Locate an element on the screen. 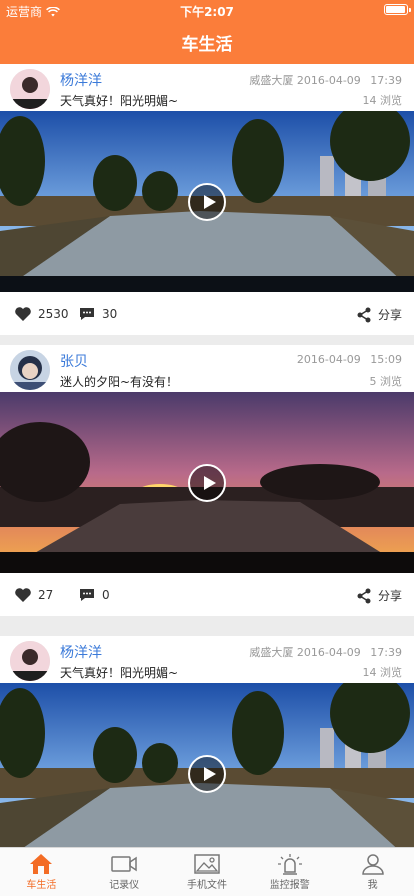 The image size is (414, 896). tab-label: 车生活 is located at coordinates (41, 885).